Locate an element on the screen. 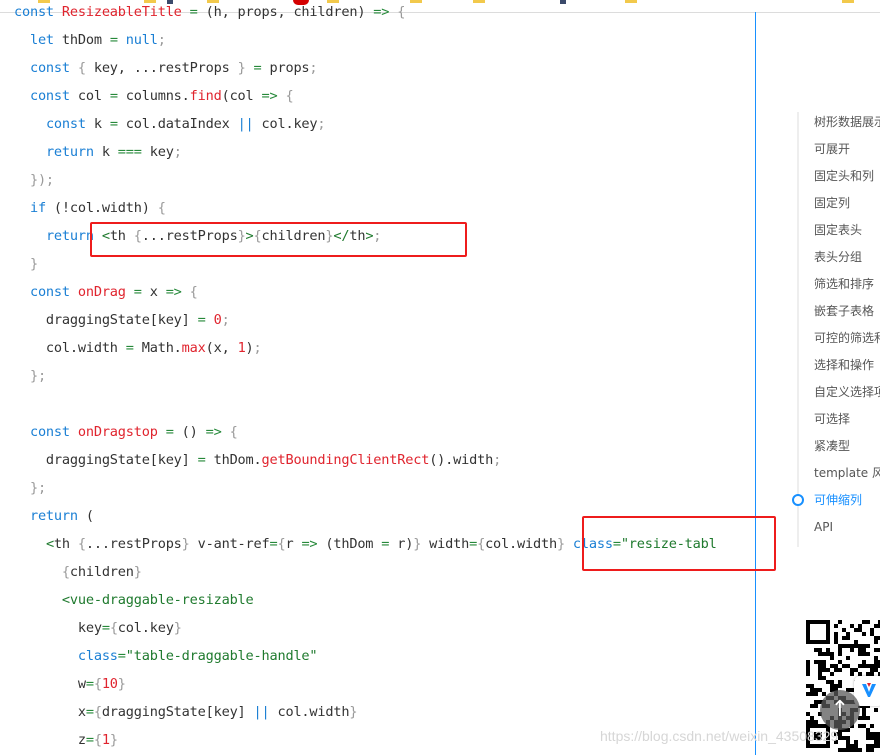 The image size is (880, 755). code-token: ) is located at coordinates (249, 348).